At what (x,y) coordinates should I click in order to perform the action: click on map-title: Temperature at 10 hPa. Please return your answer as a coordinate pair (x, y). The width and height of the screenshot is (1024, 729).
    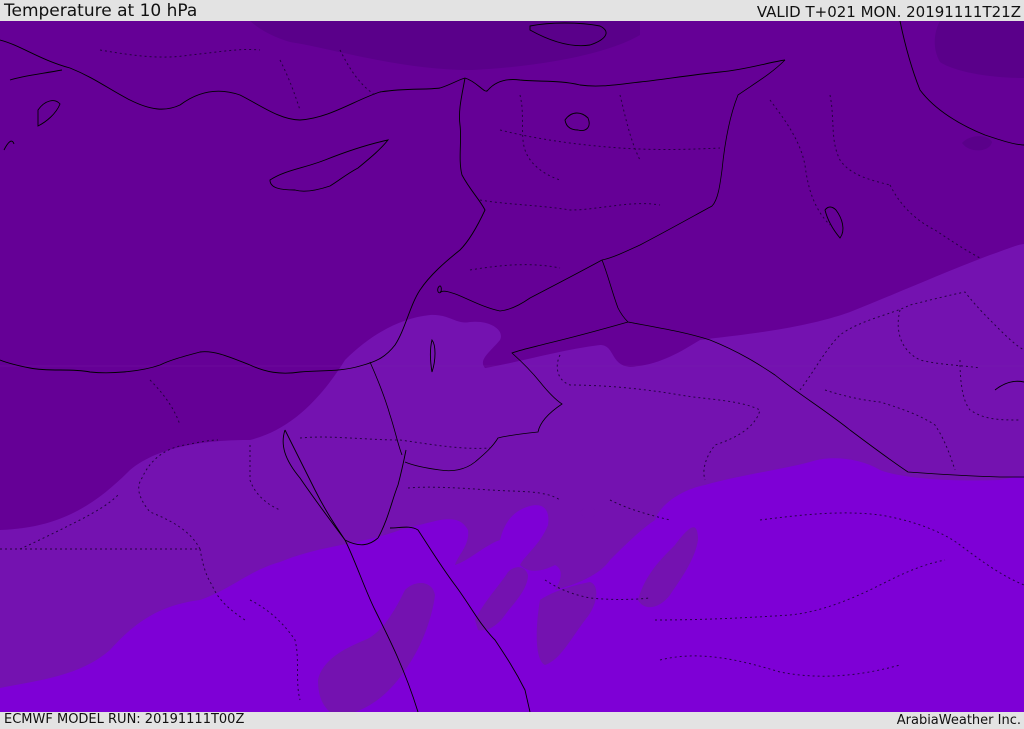
    Looking at the image, I should click on (101, 11).